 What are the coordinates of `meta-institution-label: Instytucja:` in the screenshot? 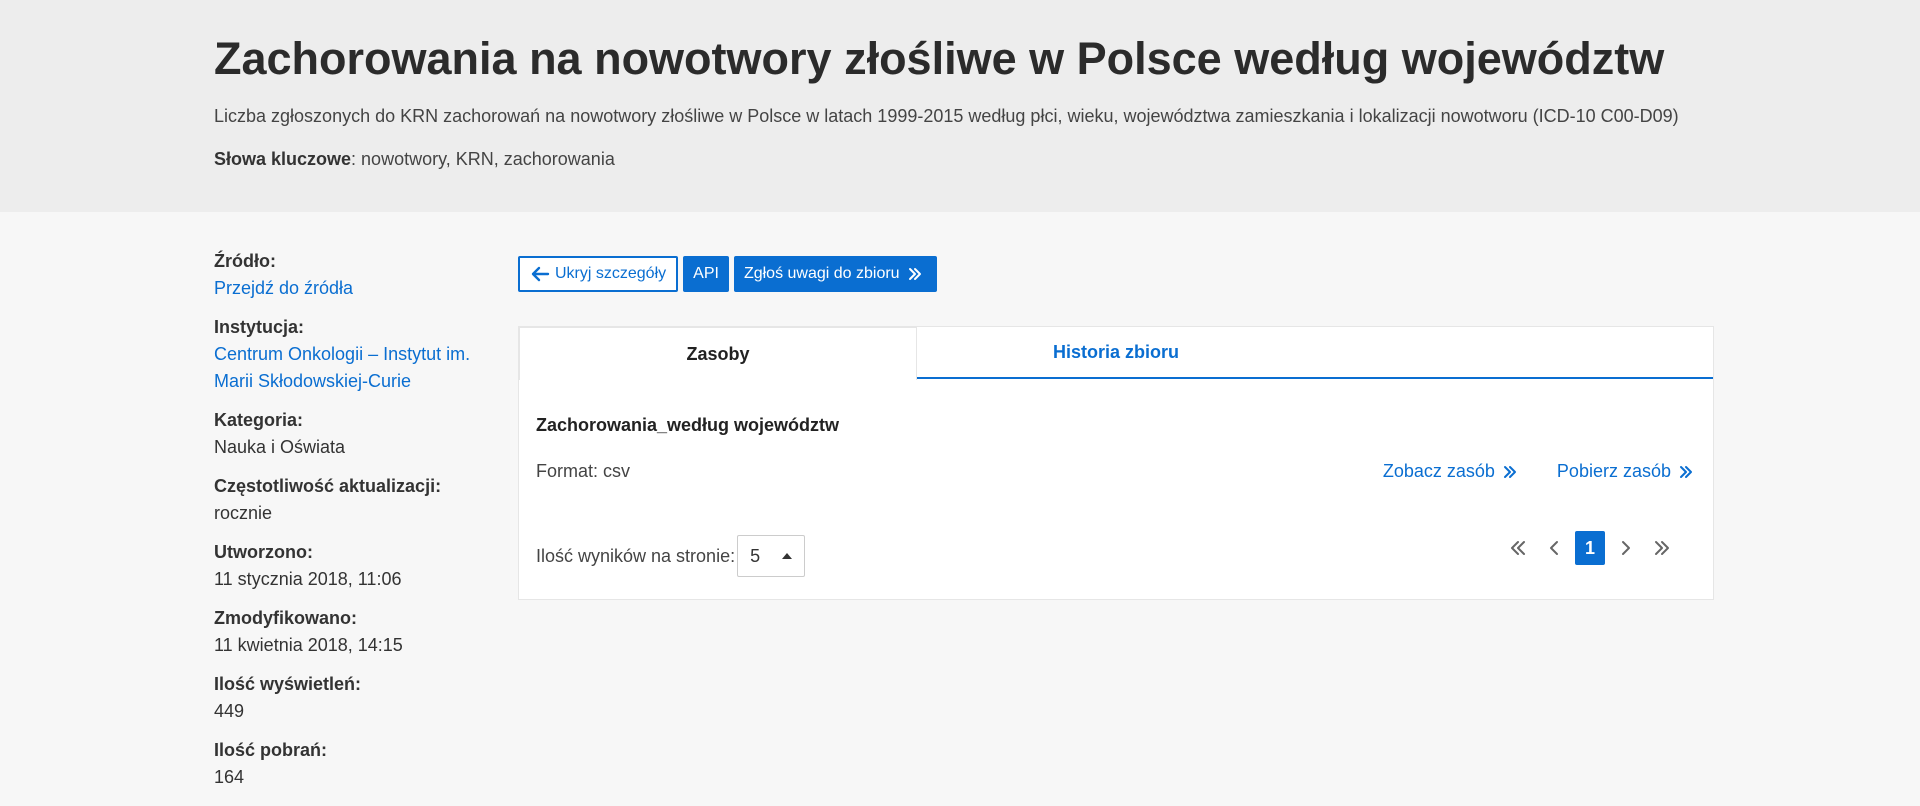 It's located at (259, 327).